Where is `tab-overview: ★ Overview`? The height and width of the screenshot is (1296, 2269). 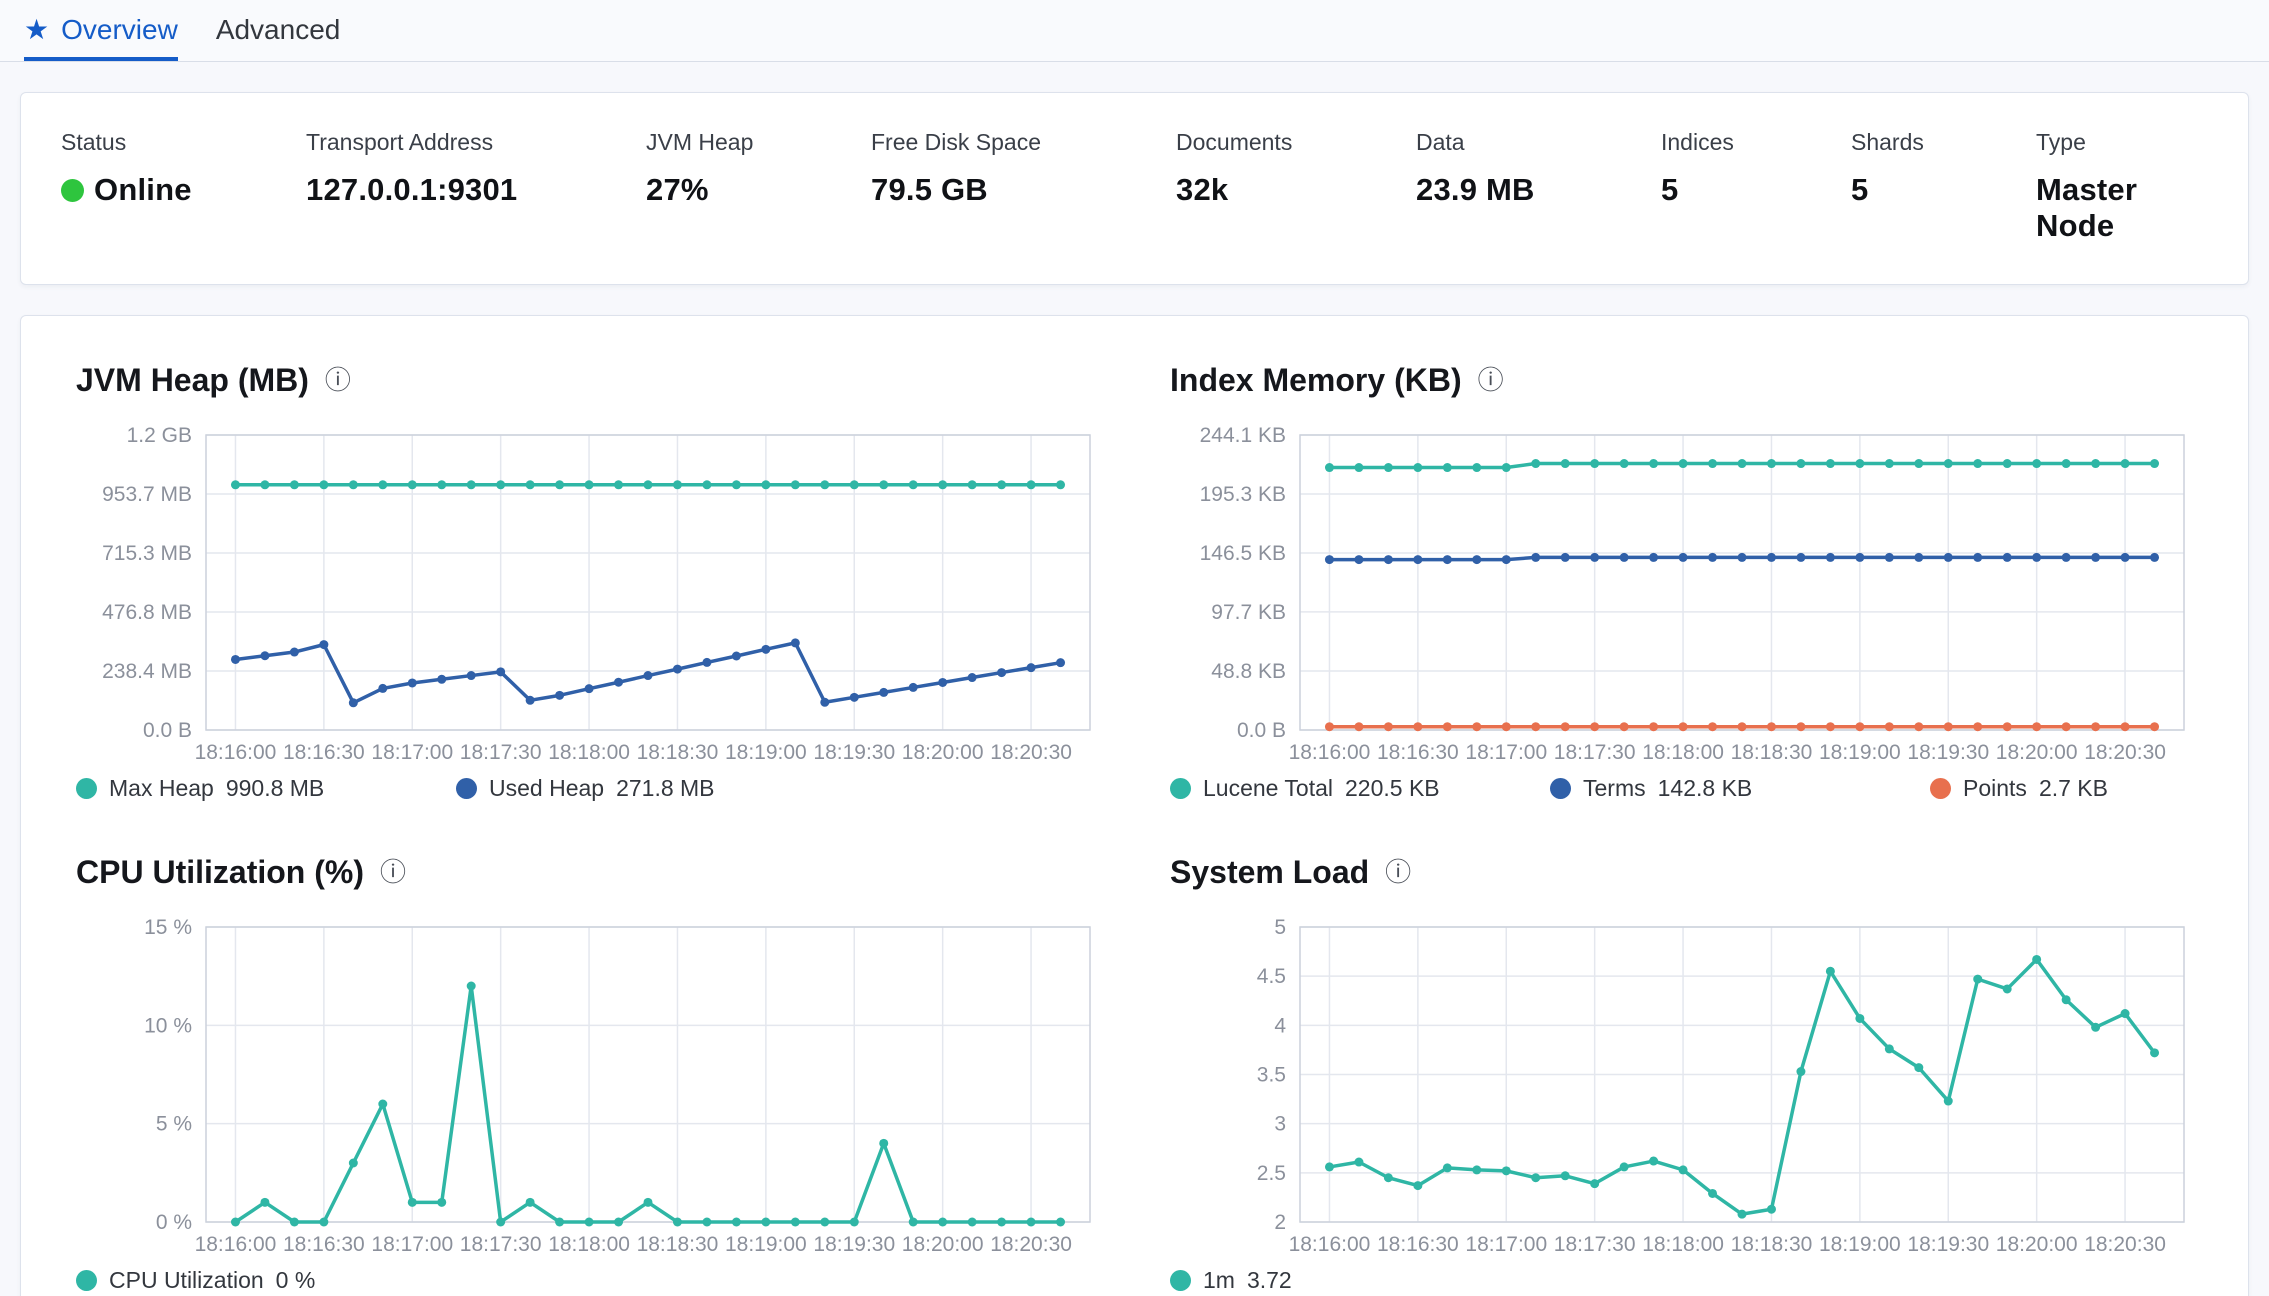 tab-overview: ★ Overview is located at coordinates (101, 37).